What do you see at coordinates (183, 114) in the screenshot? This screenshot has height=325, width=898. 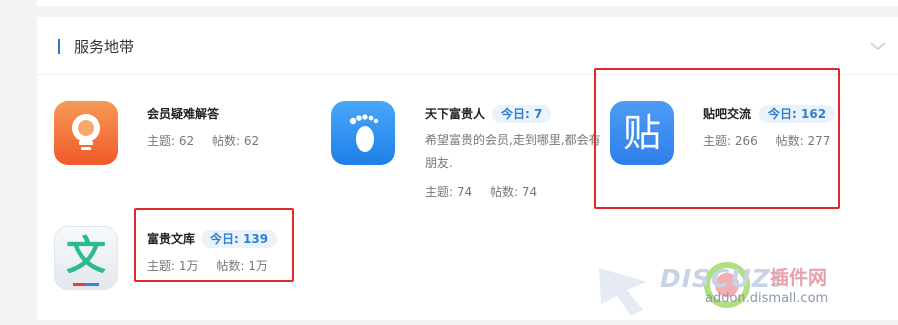 I see `forum-name: 会员疑难解答` at bounding box center [183, 114].